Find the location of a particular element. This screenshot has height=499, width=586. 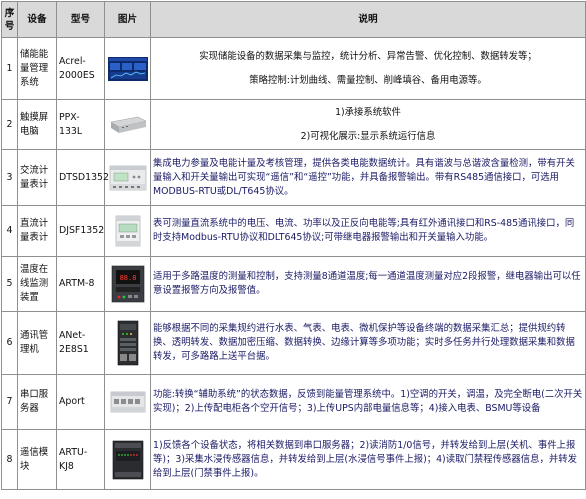

row-desc: 1)承接系统软件 2)可视化展示:显示系统运行信息 is located at coordinates (368, 124).